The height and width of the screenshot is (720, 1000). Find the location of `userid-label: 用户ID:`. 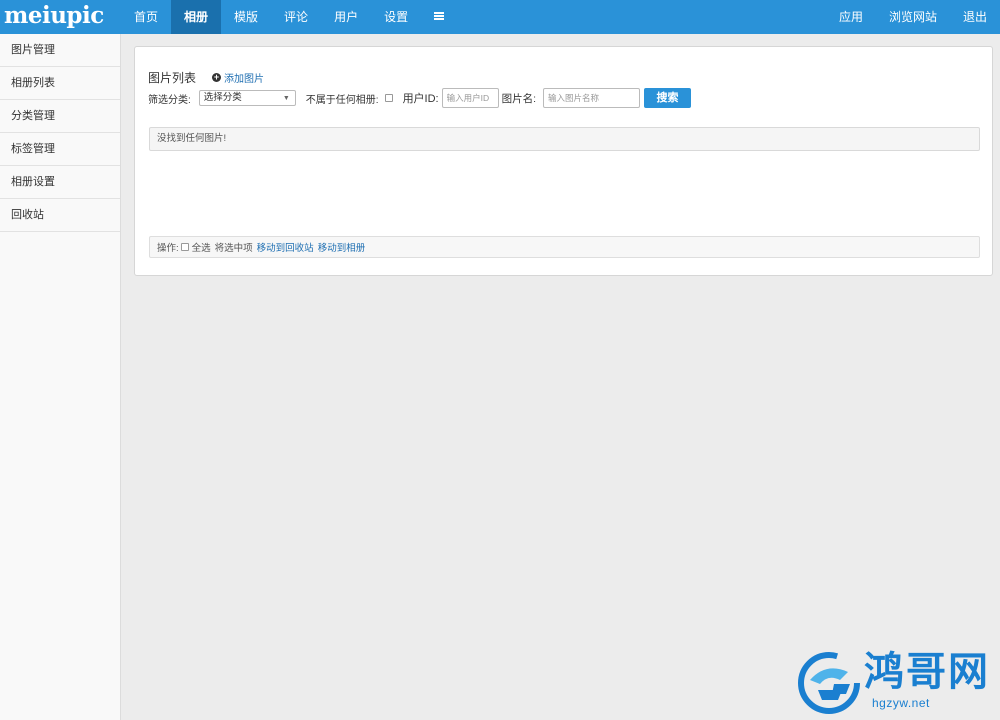

userid-label: 用户ID: is located at coordinates (420, 99).